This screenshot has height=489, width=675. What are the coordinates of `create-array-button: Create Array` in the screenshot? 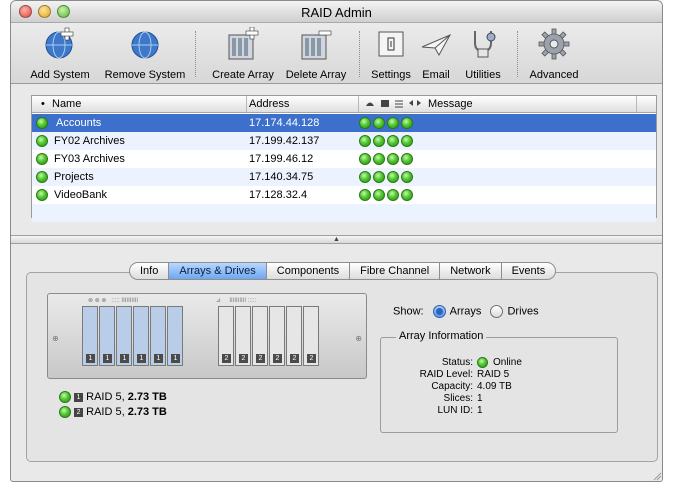 It's located at (243, 55).